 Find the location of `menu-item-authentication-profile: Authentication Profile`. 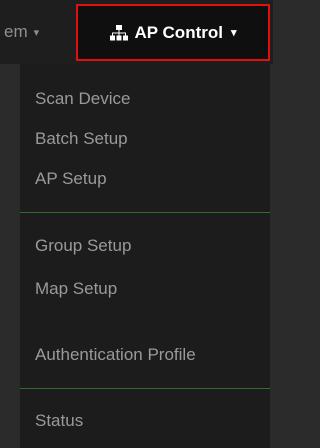

menu-item-authentication-profile: Authentication Profile is located at coordinates (146, 355).